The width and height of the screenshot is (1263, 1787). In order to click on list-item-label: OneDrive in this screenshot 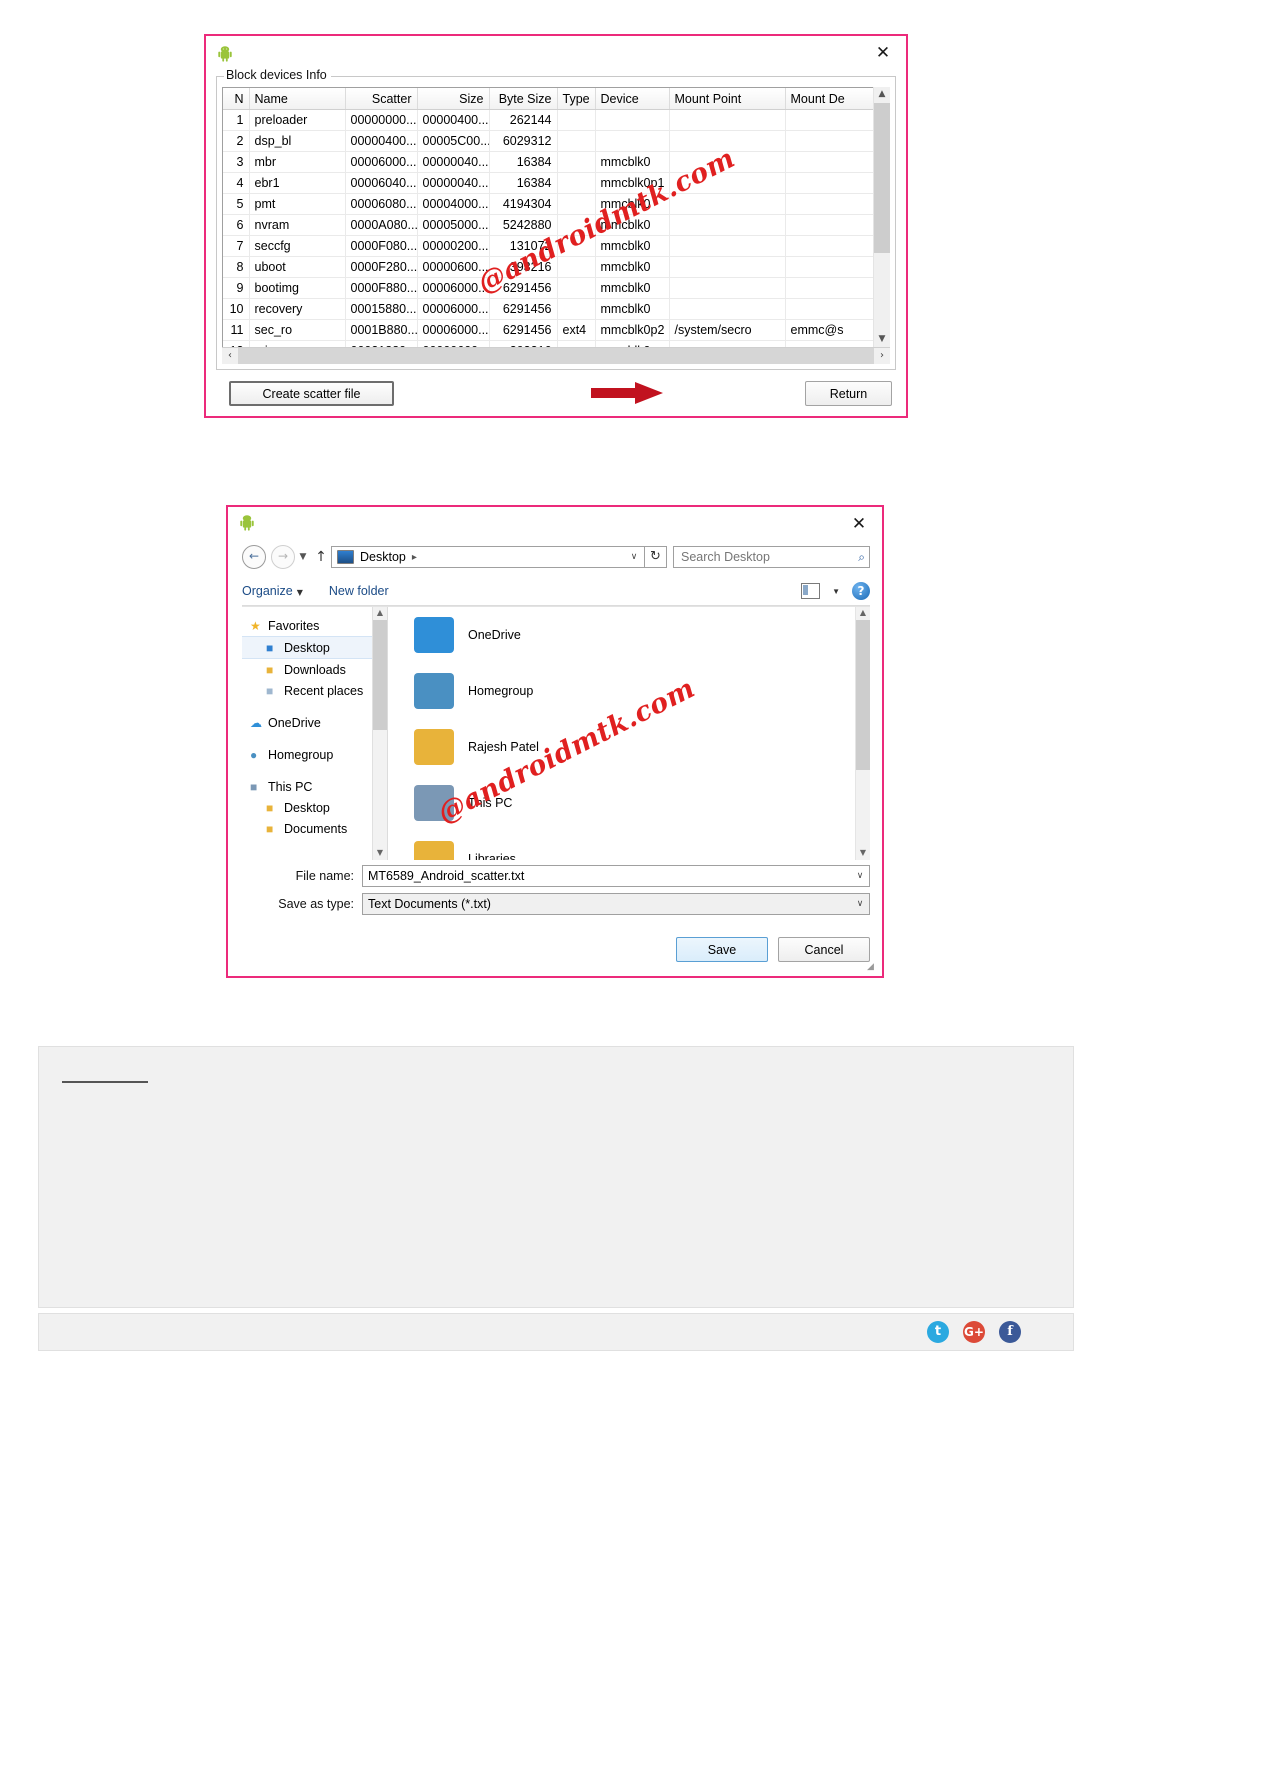, I will do `click(494, 635)`.